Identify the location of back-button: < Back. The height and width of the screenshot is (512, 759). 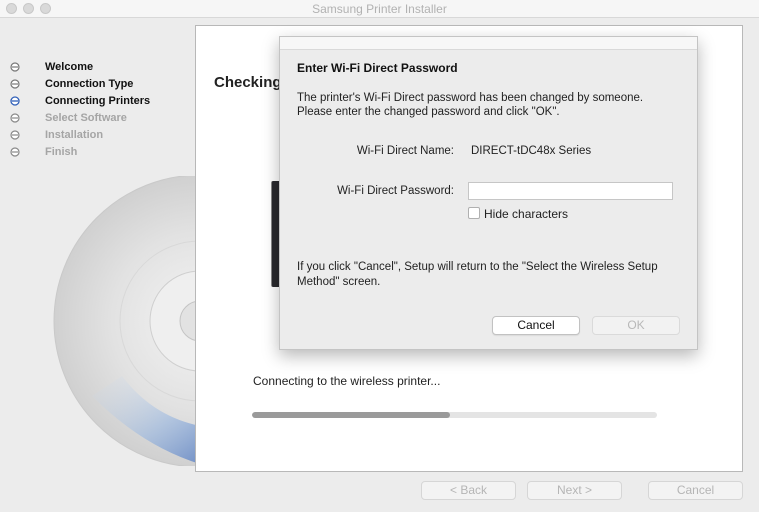
(468, 490).